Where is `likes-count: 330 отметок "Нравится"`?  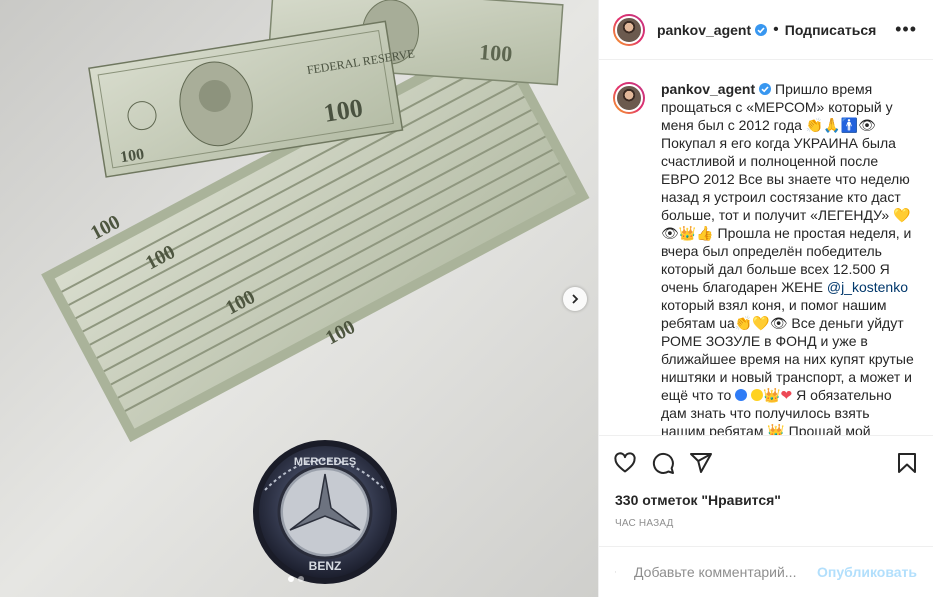
likes-count: 330 отметок "Нравится" is located at coordinates (698, 500).